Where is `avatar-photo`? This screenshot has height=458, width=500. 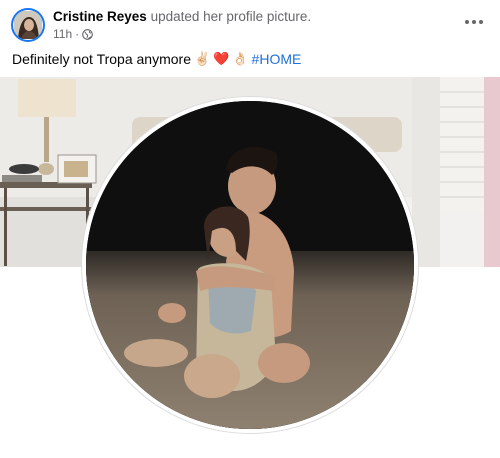
avatar-photo is located at coordinates (28, 25).